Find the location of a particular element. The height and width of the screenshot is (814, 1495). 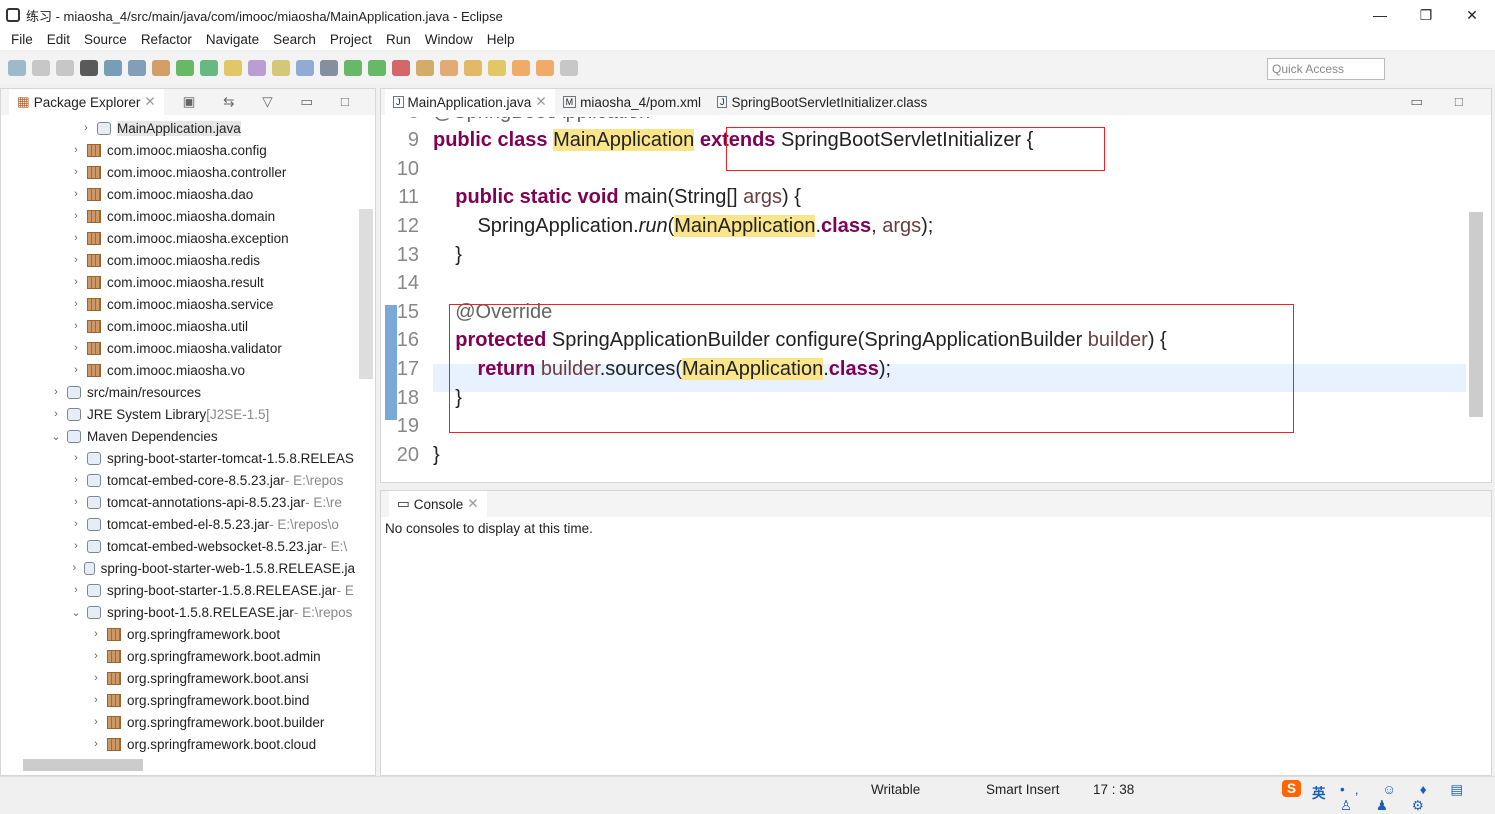

tree-item: › MainApplication.java is located at coordinates (178, 128).